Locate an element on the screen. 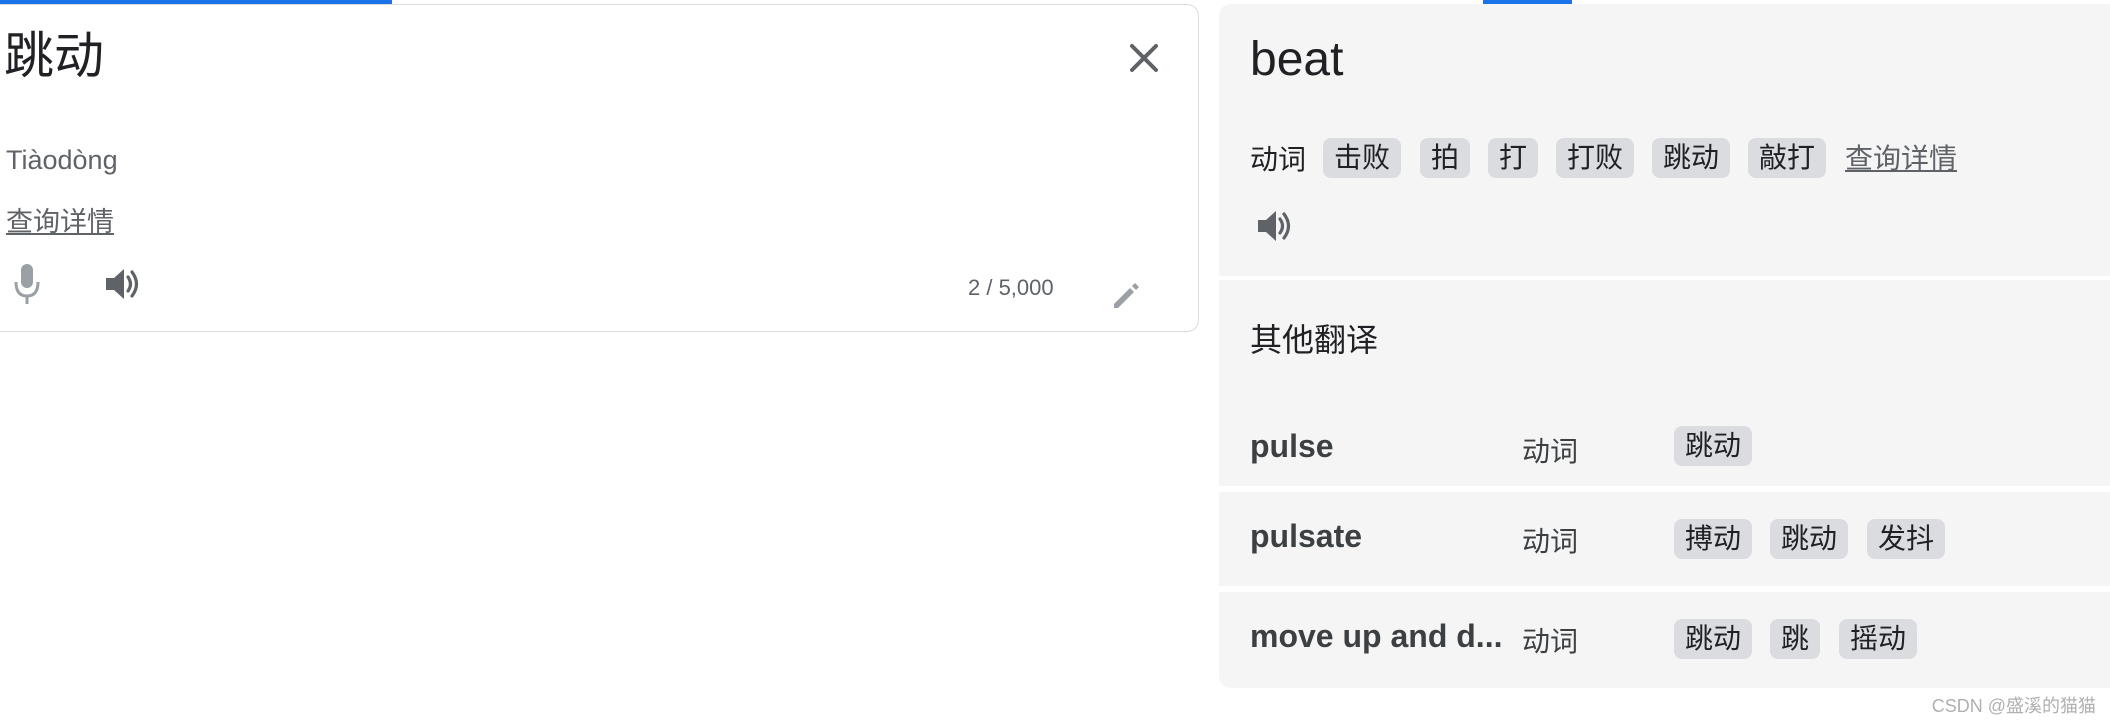 Image resolution: width=2110 pixels, height=725 pixels. result-pos: 动词 is located at coordinates (1278, 159).